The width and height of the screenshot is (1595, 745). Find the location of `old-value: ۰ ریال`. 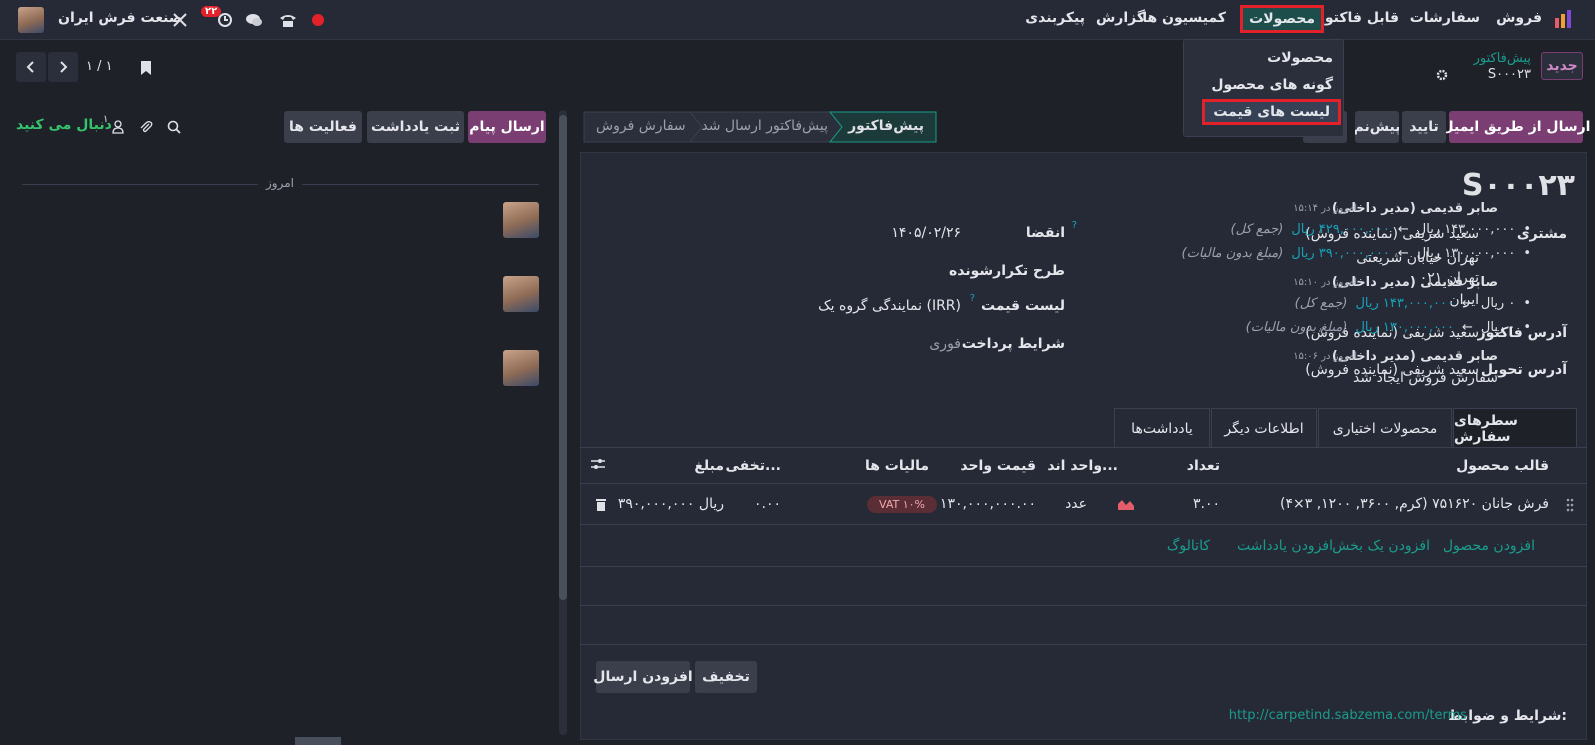

old-value: ۰ ریال is located at coordinates (1498, 303).